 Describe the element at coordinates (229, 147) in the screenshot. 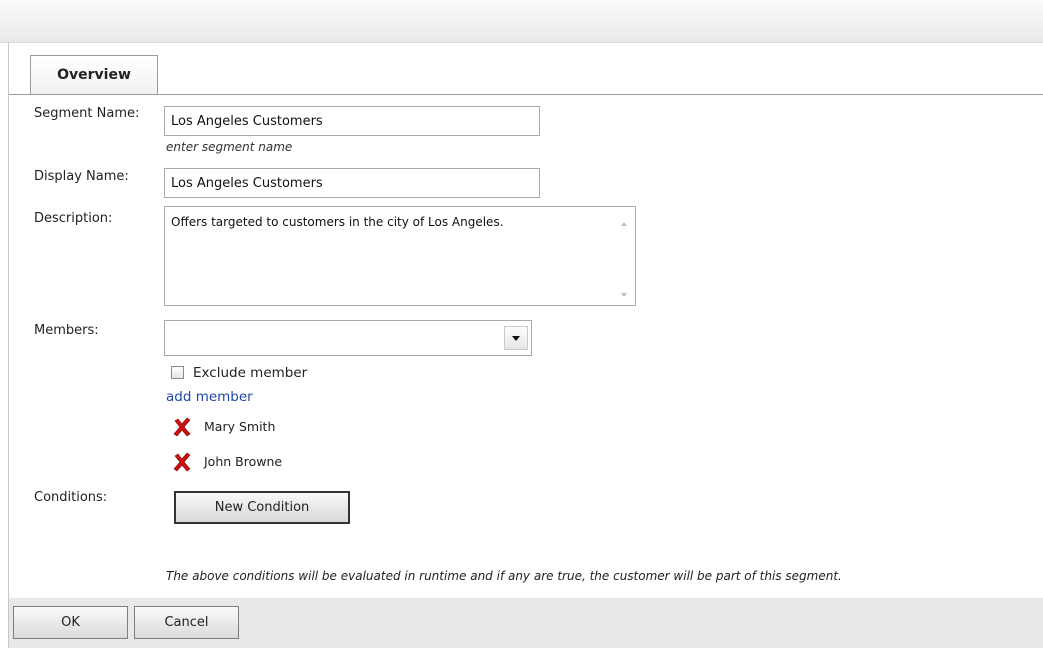

I see `segment-name-hint: enter segment name` at that location.